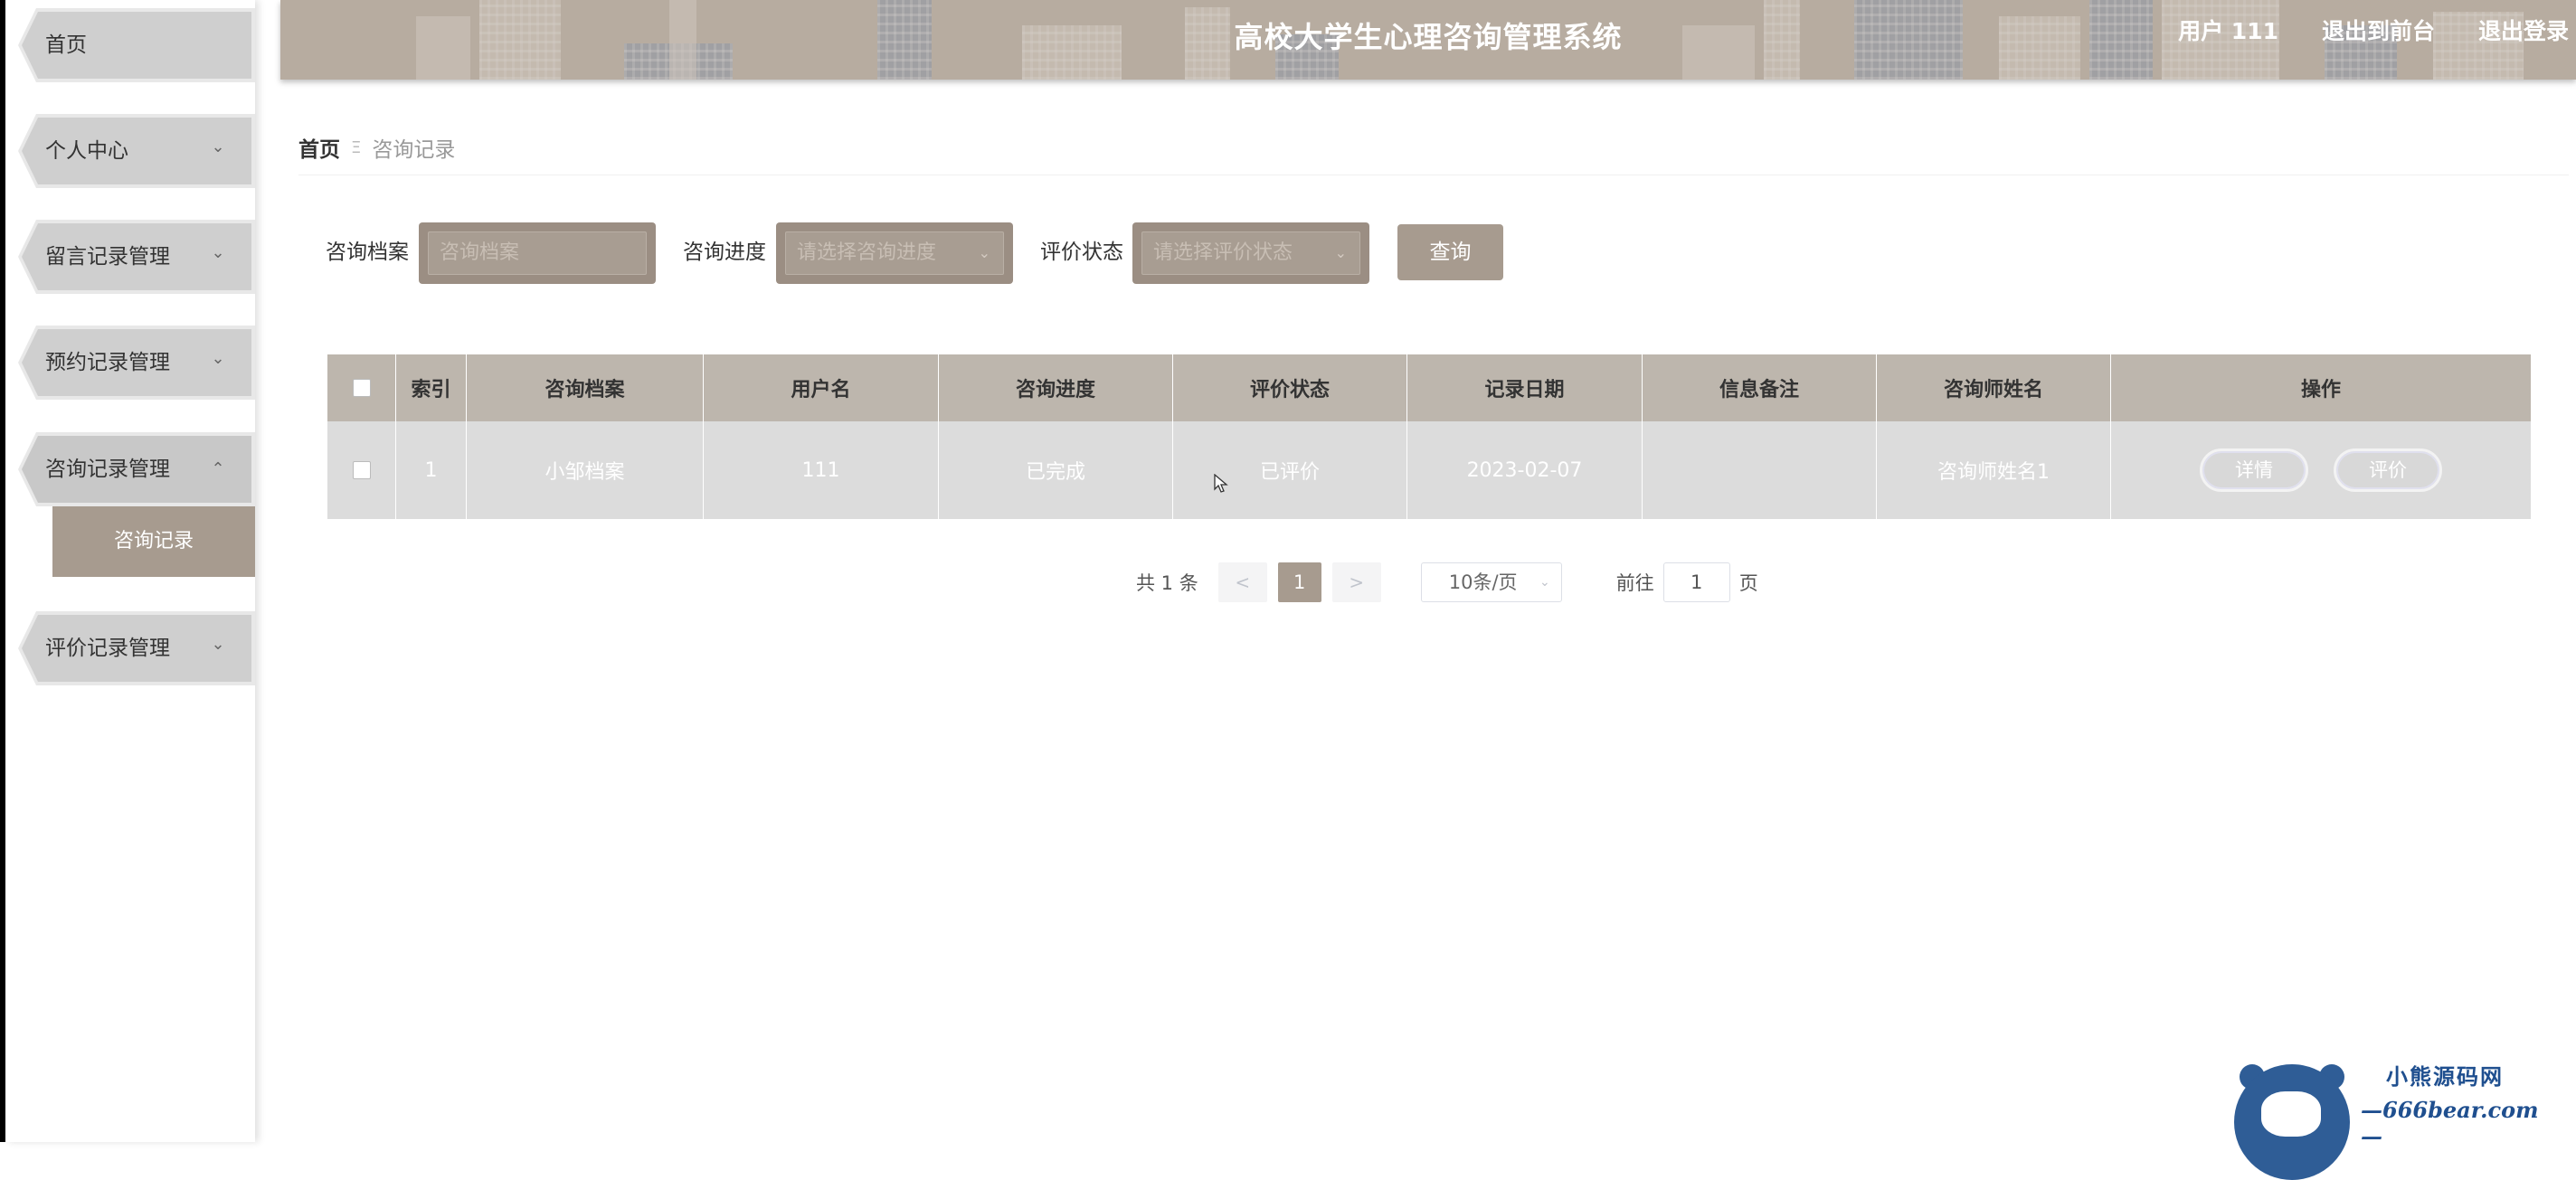 The width and height of the screenshot is (2576, 1180). I want to click on cell-date: 2023-02-07, so click(1525, 470).